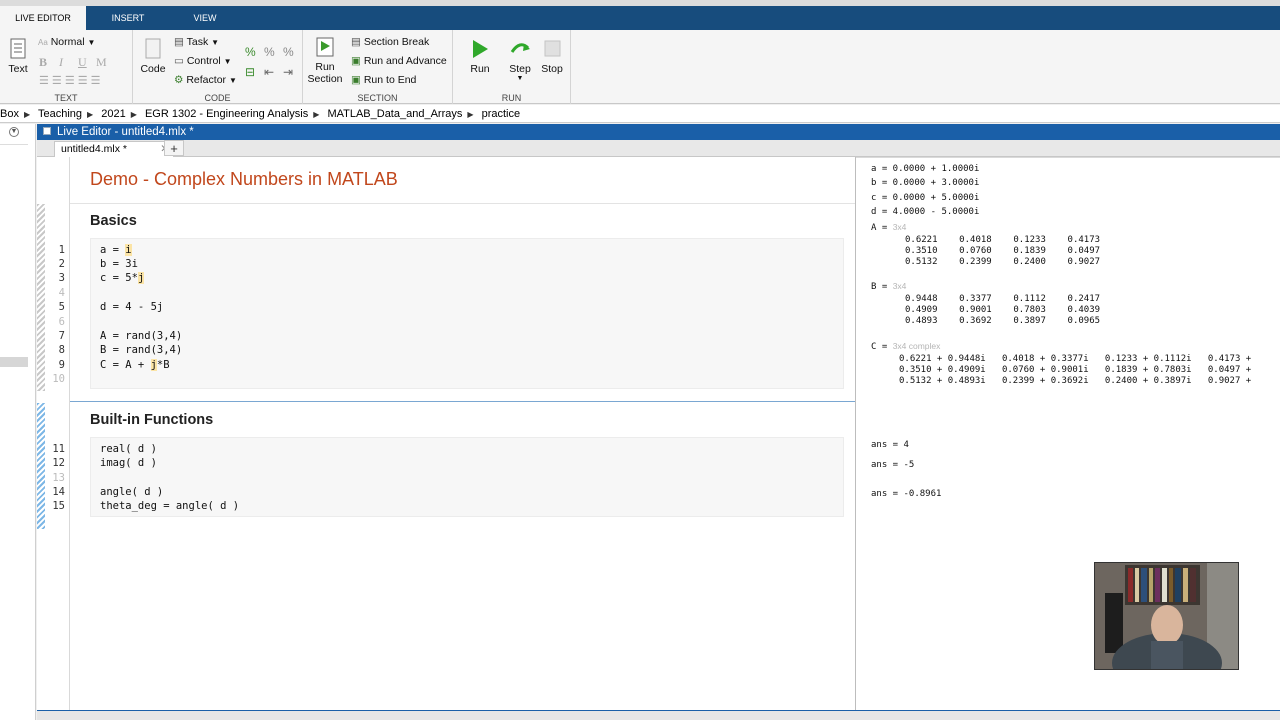  What do you see at coordinates (390, 80) in the screenshot?
I see `run-to-end-label: Run to End` at bounding box center [390, 80].